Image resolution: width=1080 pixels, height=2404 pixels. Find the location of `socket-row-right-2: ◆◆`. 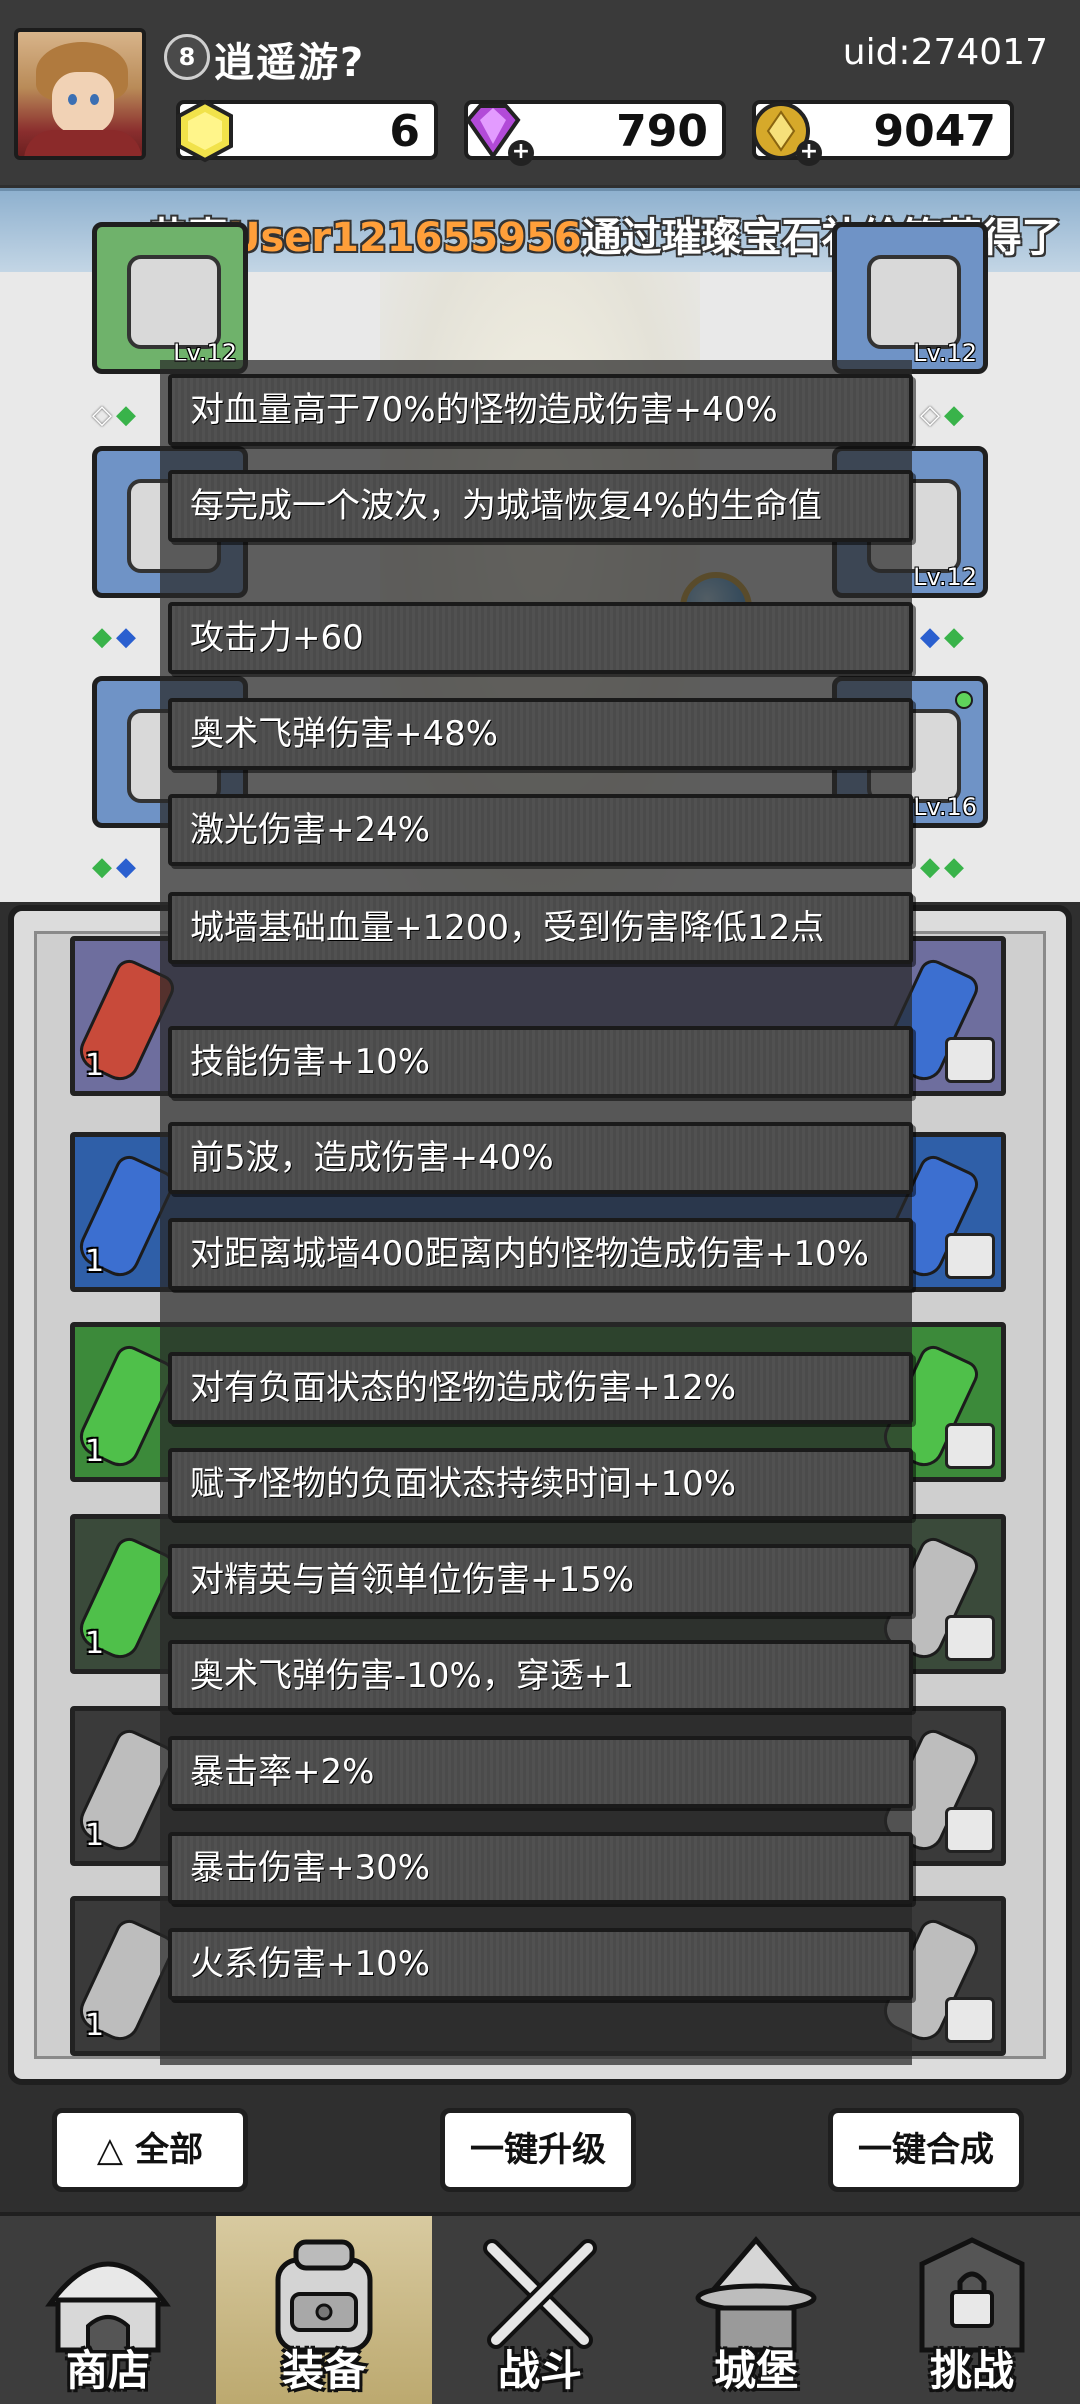

socket-row-right-2: ◆◆ is located at coordinates (944, 637).